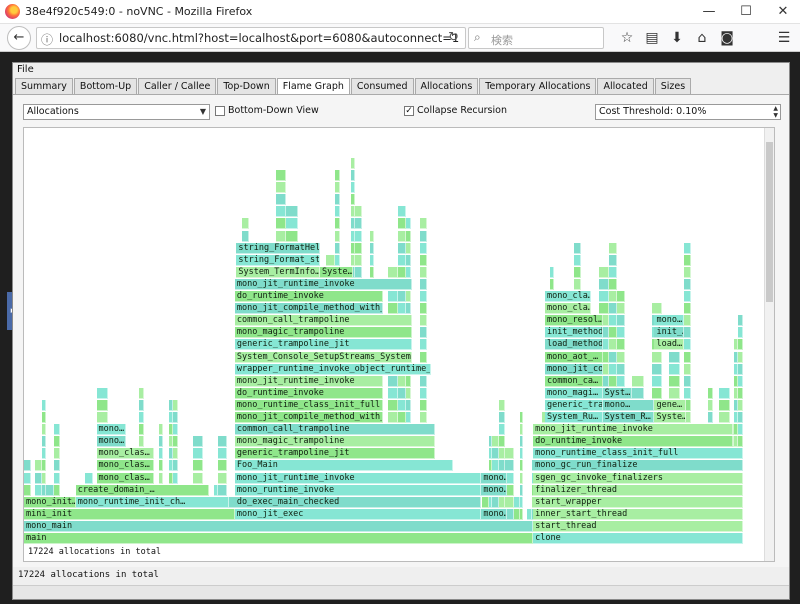 The height and width of the screenshot is (604, 800). What do you see at coordinates (279, 526) in the screenshot?
I see `flame-frame: mono_main` at bounding box center [279, 526].